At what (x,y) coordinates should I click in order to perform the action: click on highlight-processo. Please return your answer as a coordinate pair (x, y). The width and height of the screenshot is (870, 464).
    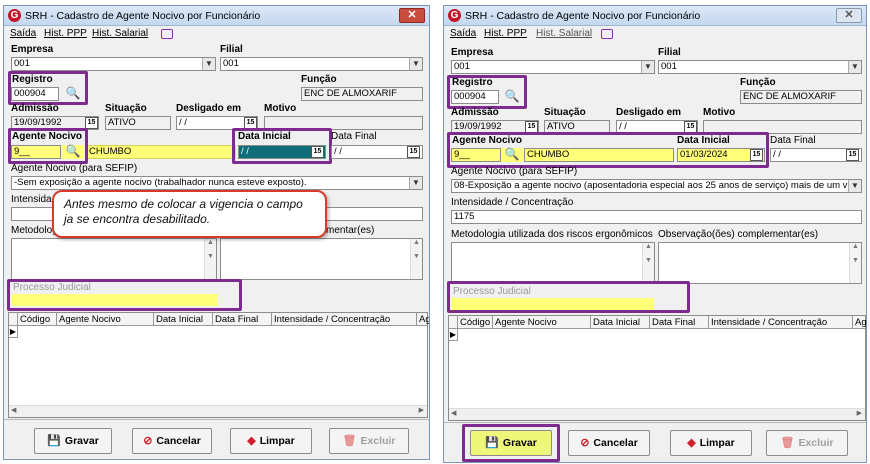
    Looking at the image, I should click on (568, 297).